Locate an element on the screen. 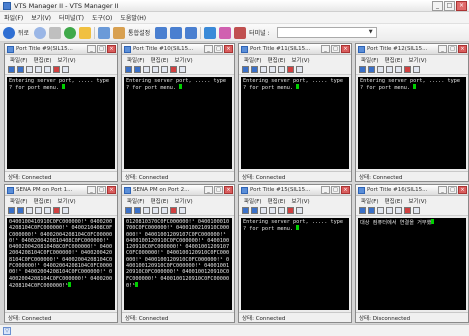 The height and width of the screenshot is (336, 469). refresh-icon is located at coordinates (70, 32).